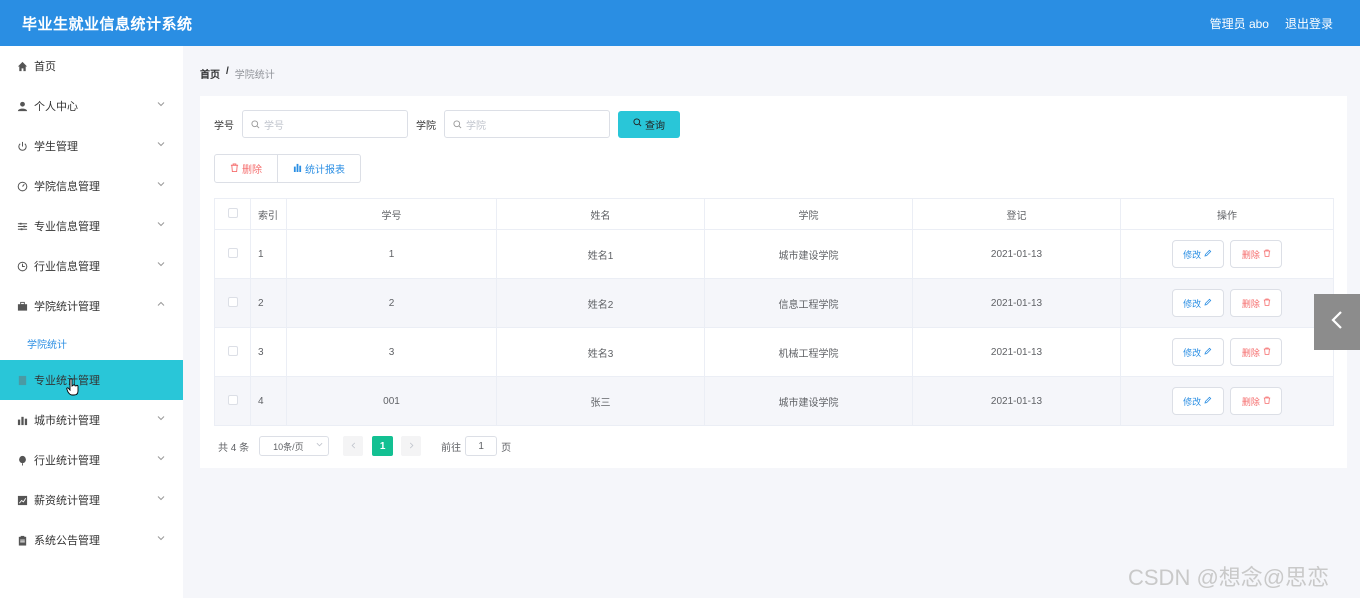 This screenshot has width=1360, height=598. I want to click on name-cell: 姓名3, so click(600, 352).